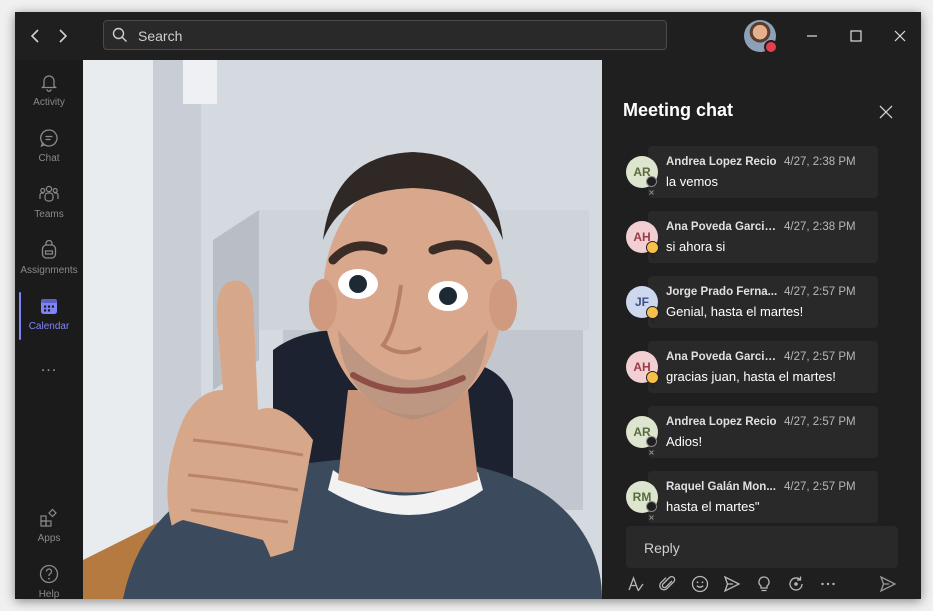  I want to click on rail-item-teams: Teams, so click(49, 204).